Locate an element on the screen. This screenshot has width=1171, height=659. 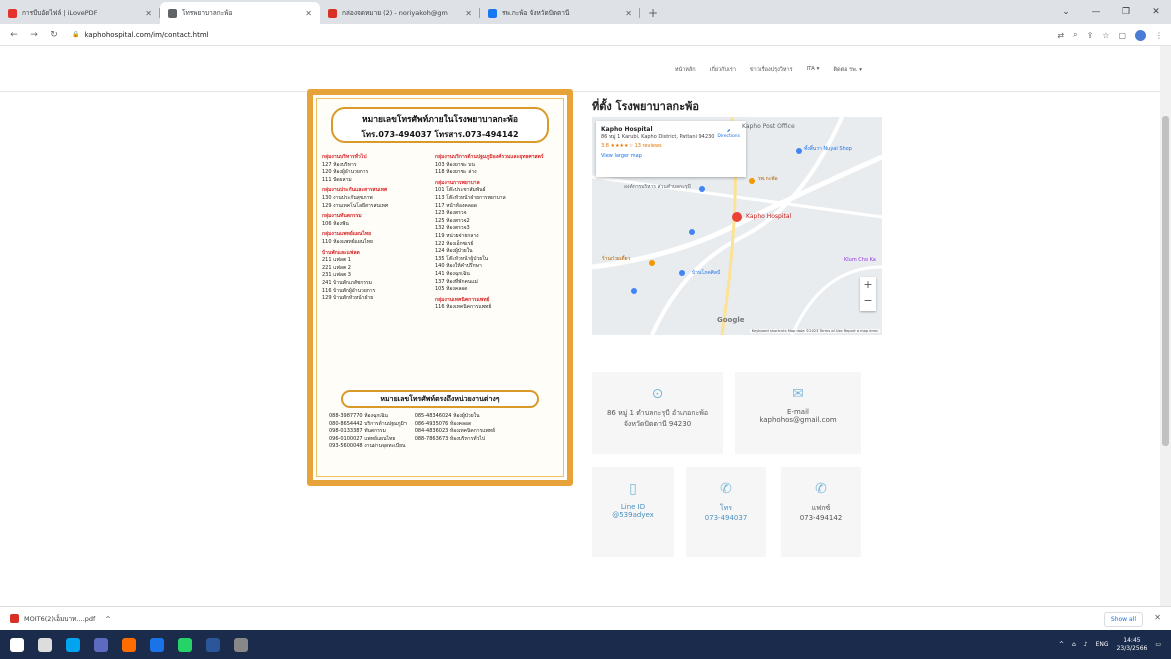
email-label: E-mail is located at coordinates (798, 412).